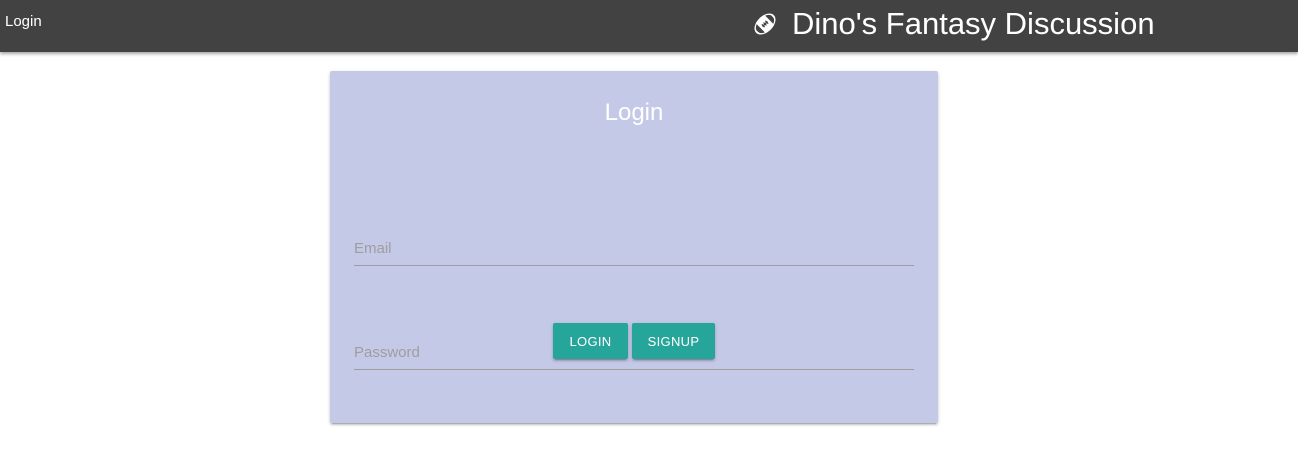 The image size is (1298, 464). Describe the element at coordinates (649, 26) in the screenshot. I see `navbar: Login Dino's Fantasy Discussion` at that location.